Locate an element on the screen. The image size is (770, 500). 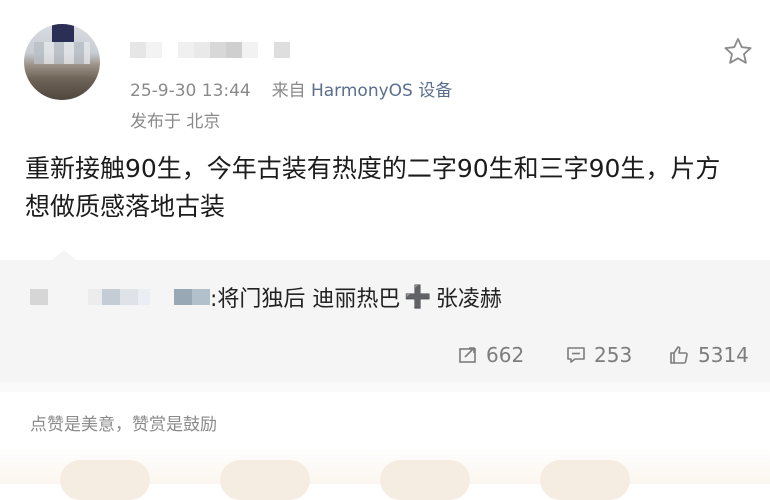
like-action: 5314 is located at coordinates (708, 355).